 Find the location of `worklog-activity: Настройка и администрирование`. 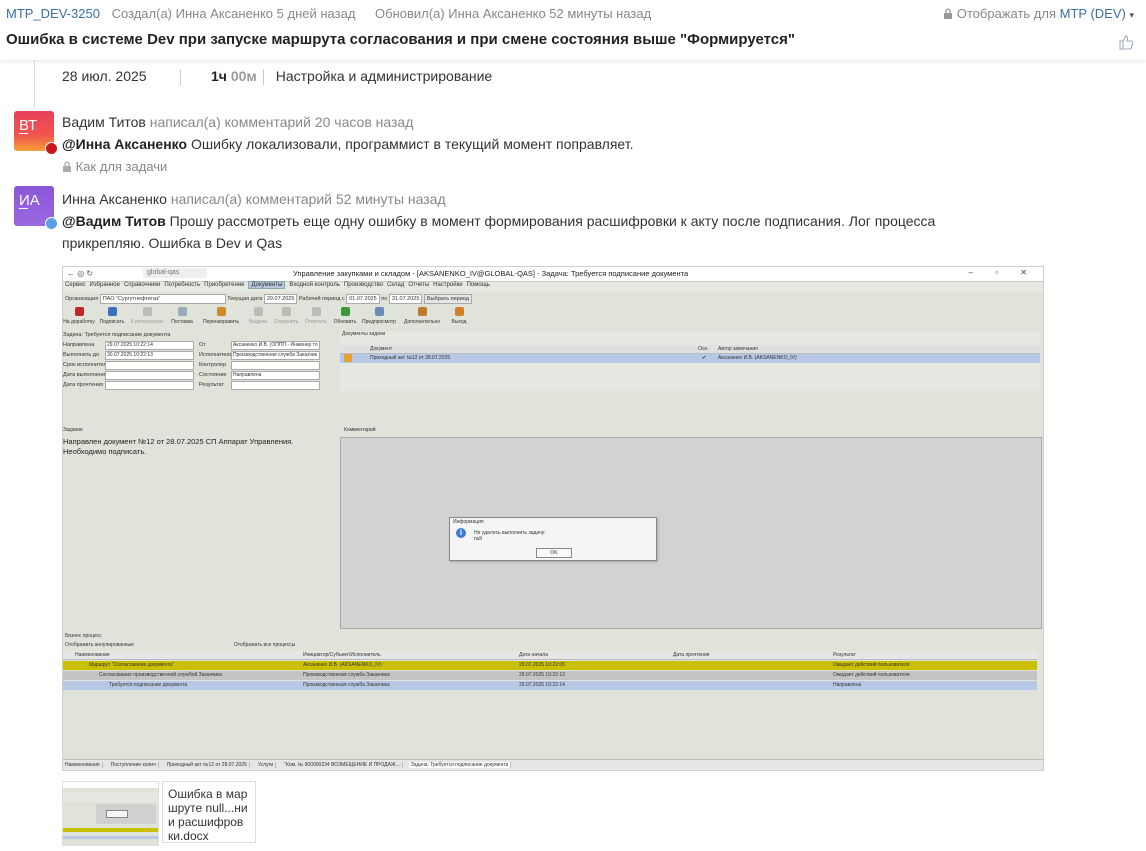

worklog-activity: Настройка и администрирование is located at coordinates (384, 76).